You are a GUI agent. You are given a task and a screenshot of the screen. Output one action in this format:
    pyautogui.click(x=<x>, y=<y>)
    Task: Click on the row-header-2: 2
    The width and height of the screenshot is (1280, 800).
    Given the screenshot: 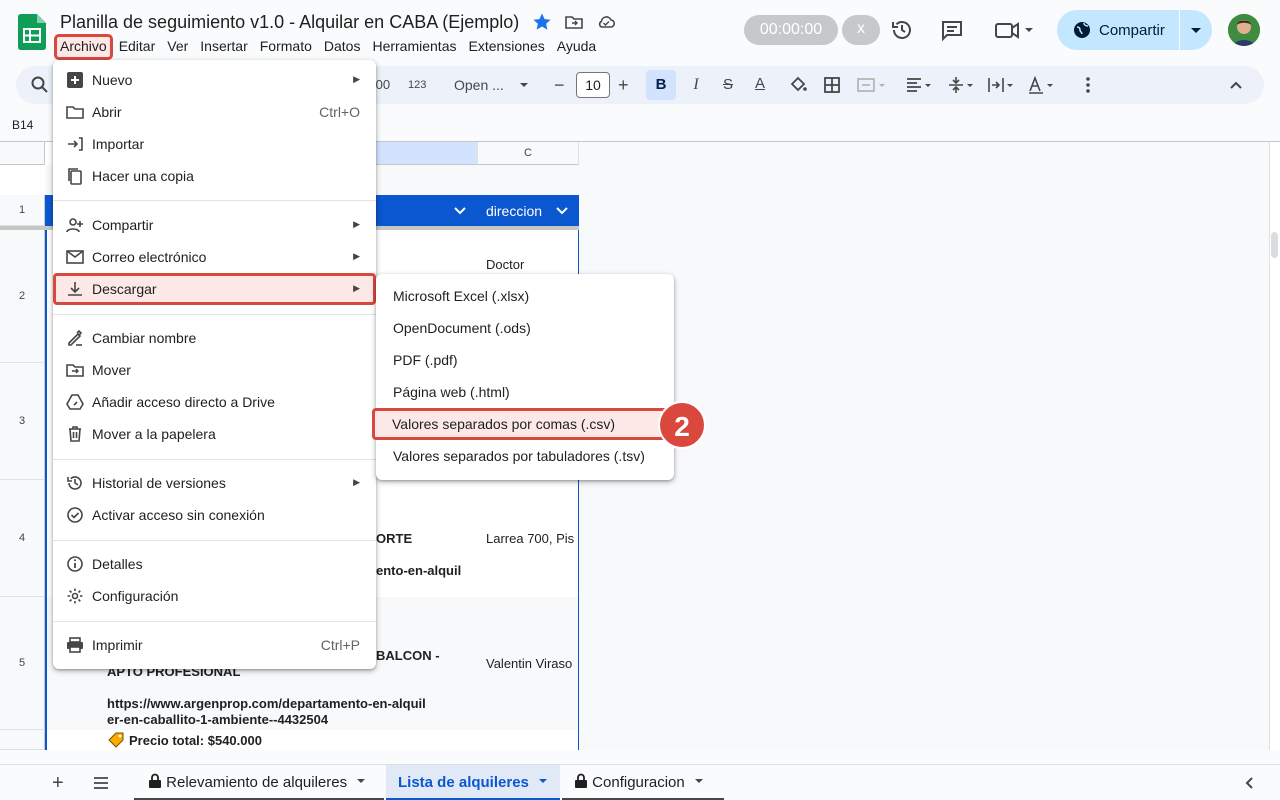 What is the action you would take?
    pyautogui.click(x=22, y=296)
    